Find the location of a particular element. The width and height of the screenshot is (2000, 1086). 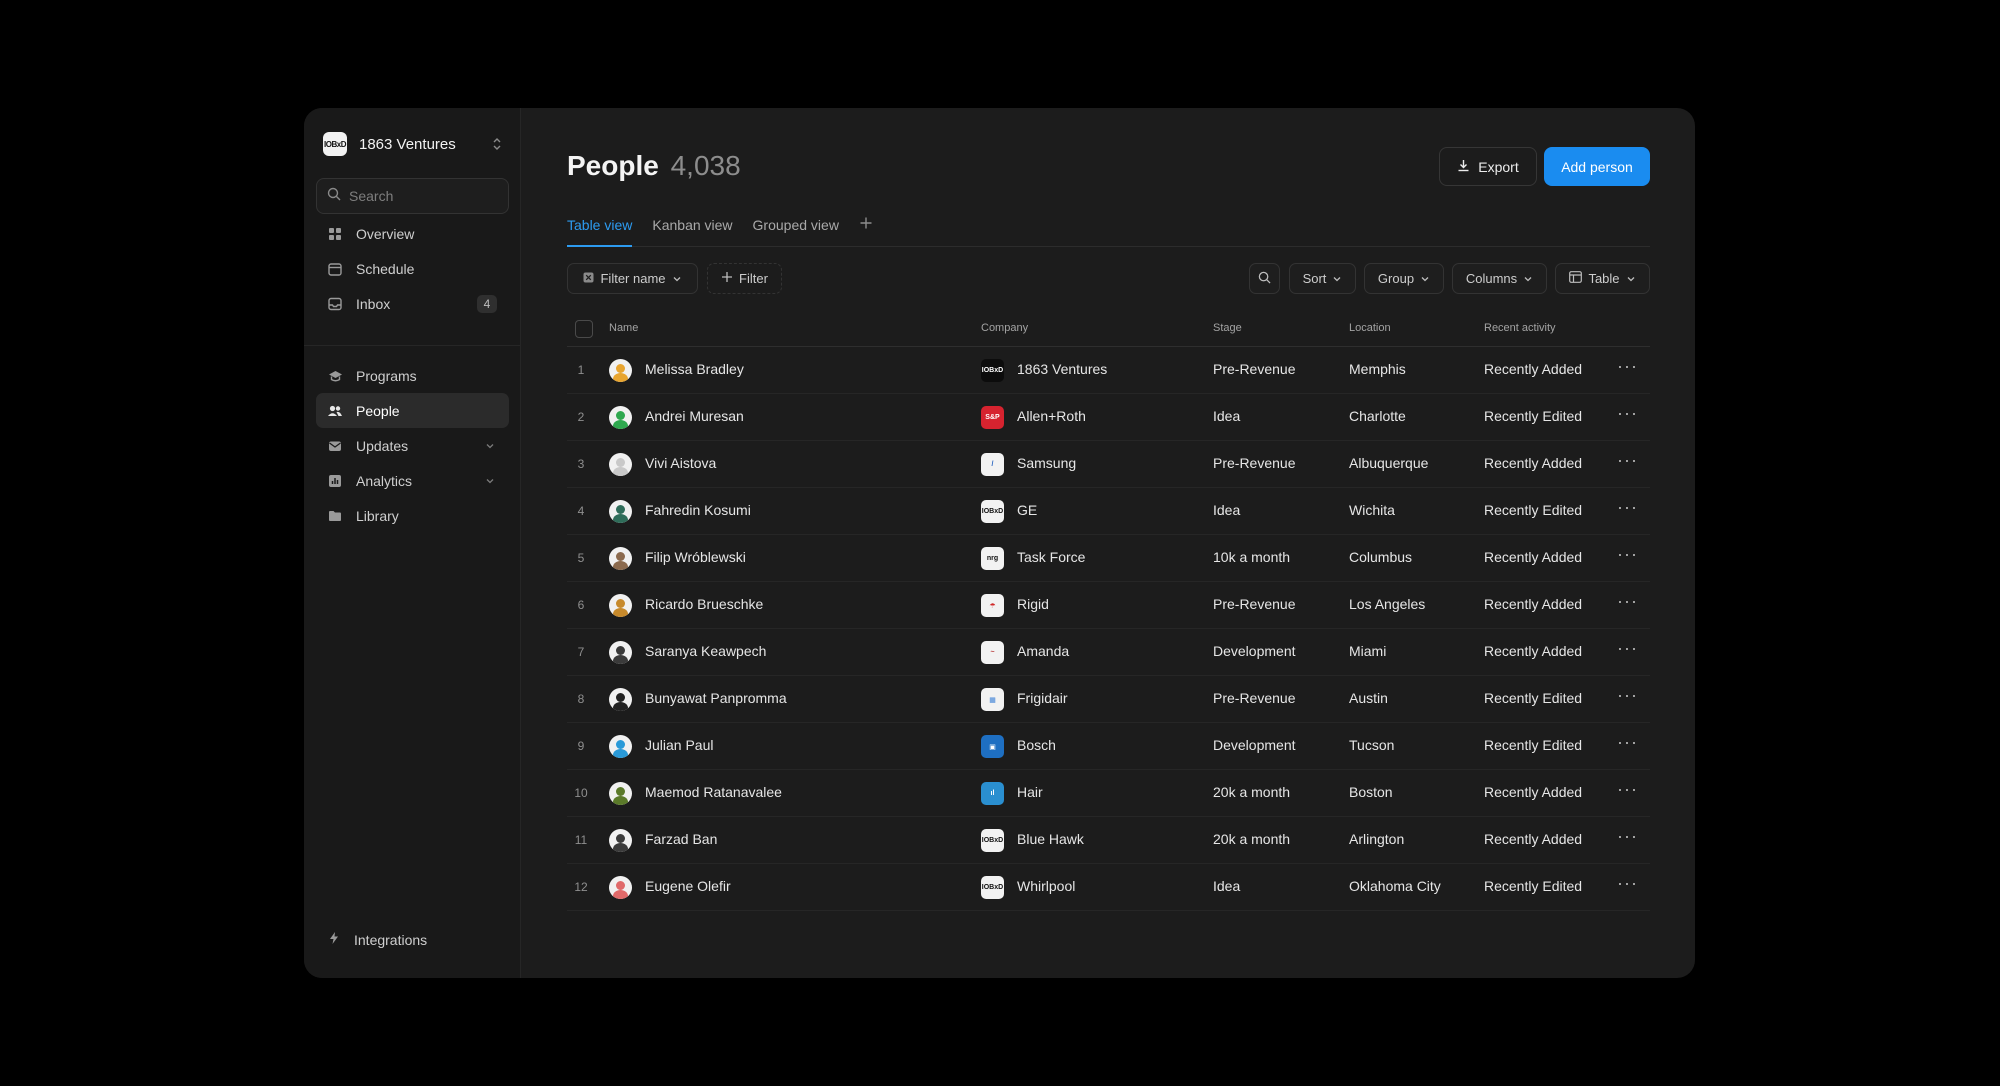

add-view-icon is located at coordinates (866, 224).